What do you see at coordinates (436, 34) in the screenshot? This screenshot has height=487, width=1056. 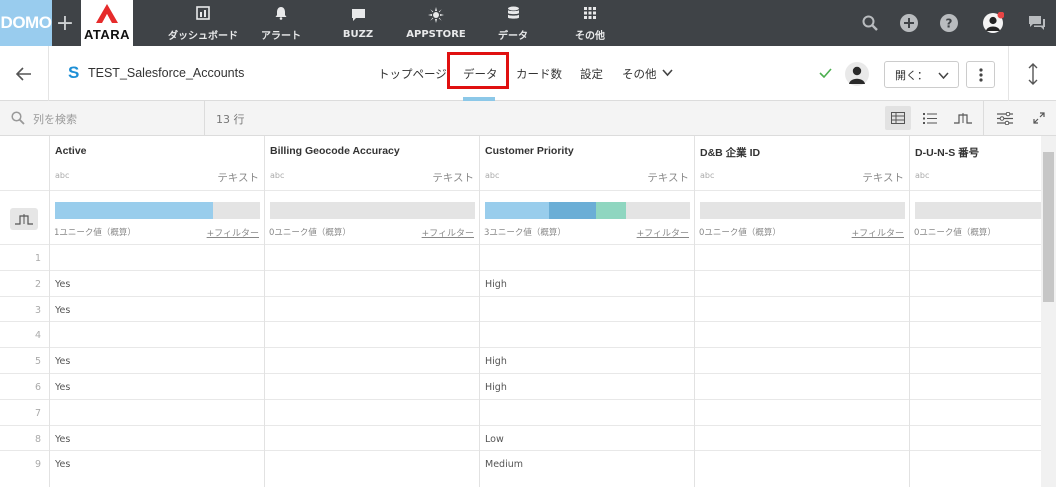 I see `nav-label: APPSTORE` at bounding box center [436, 34].